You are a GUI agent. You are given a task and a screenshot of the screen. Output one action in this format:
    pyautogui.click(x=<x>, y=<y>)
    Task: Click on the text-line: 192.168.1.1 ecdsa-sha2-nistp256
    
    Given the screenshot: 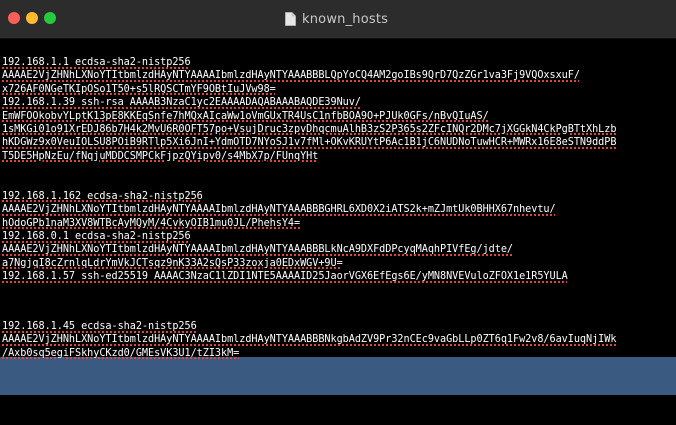 What is the action you would take?
    pyautogui.click(x=339, y=62)
    